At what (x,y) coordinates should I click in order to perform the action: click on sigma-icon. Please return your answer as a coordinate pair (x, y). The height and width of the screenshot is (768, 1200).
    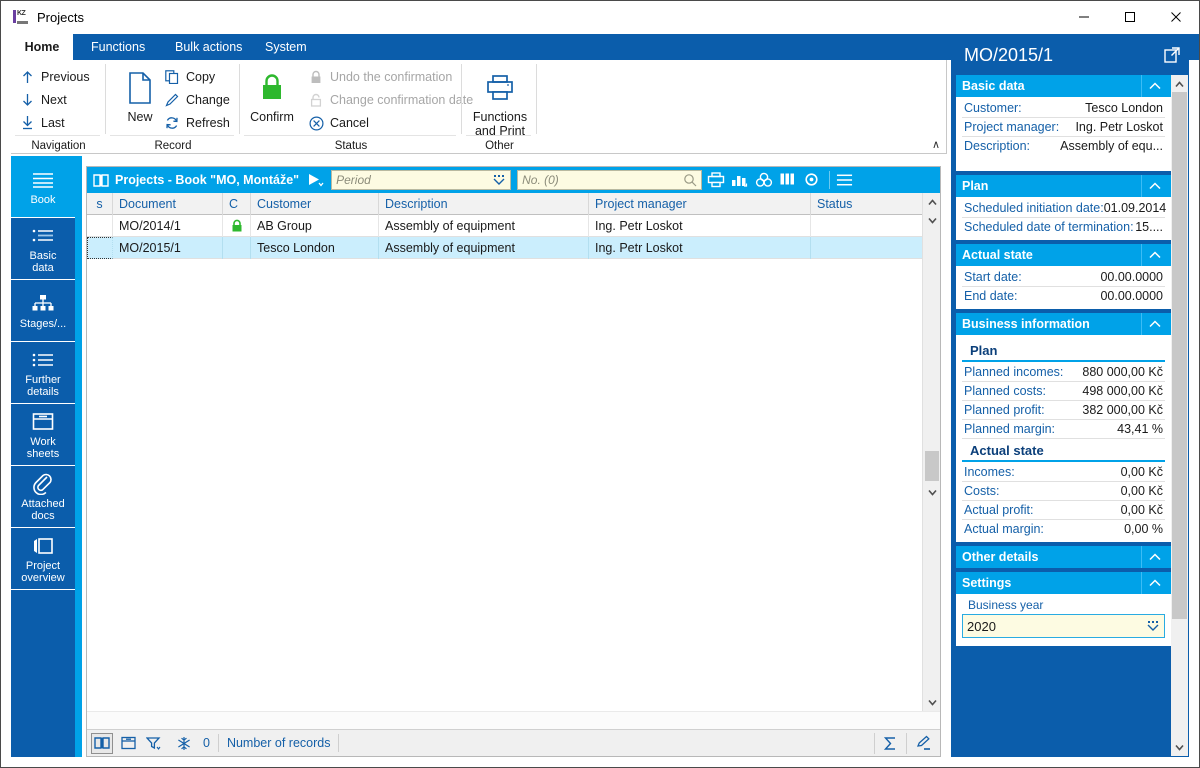
    Looking at the image, I should click on (888, 743).